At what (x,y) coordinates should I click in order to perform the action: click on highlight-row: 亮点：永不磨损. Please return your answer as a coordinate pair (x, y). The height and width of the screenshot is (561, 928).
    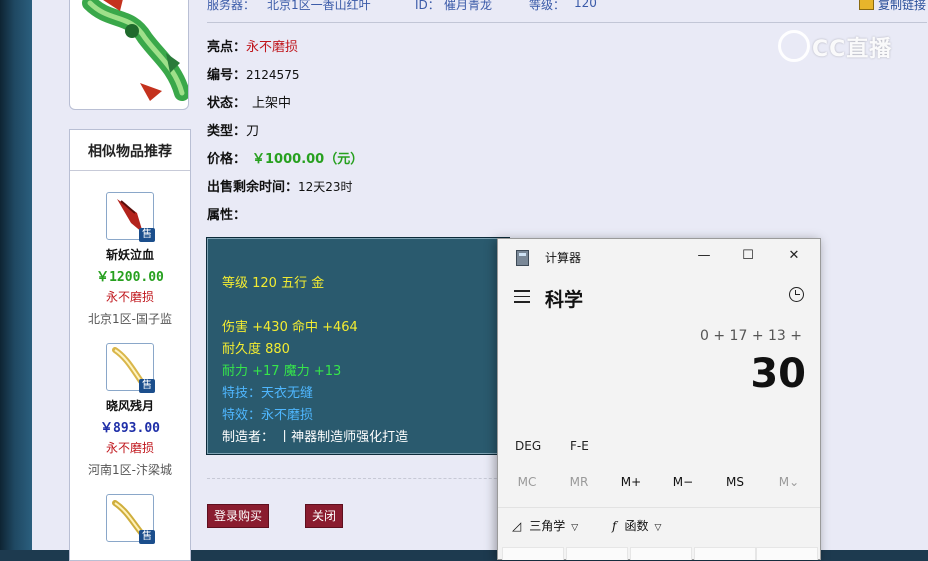
    Looking at the image, I should click on (252, 45).